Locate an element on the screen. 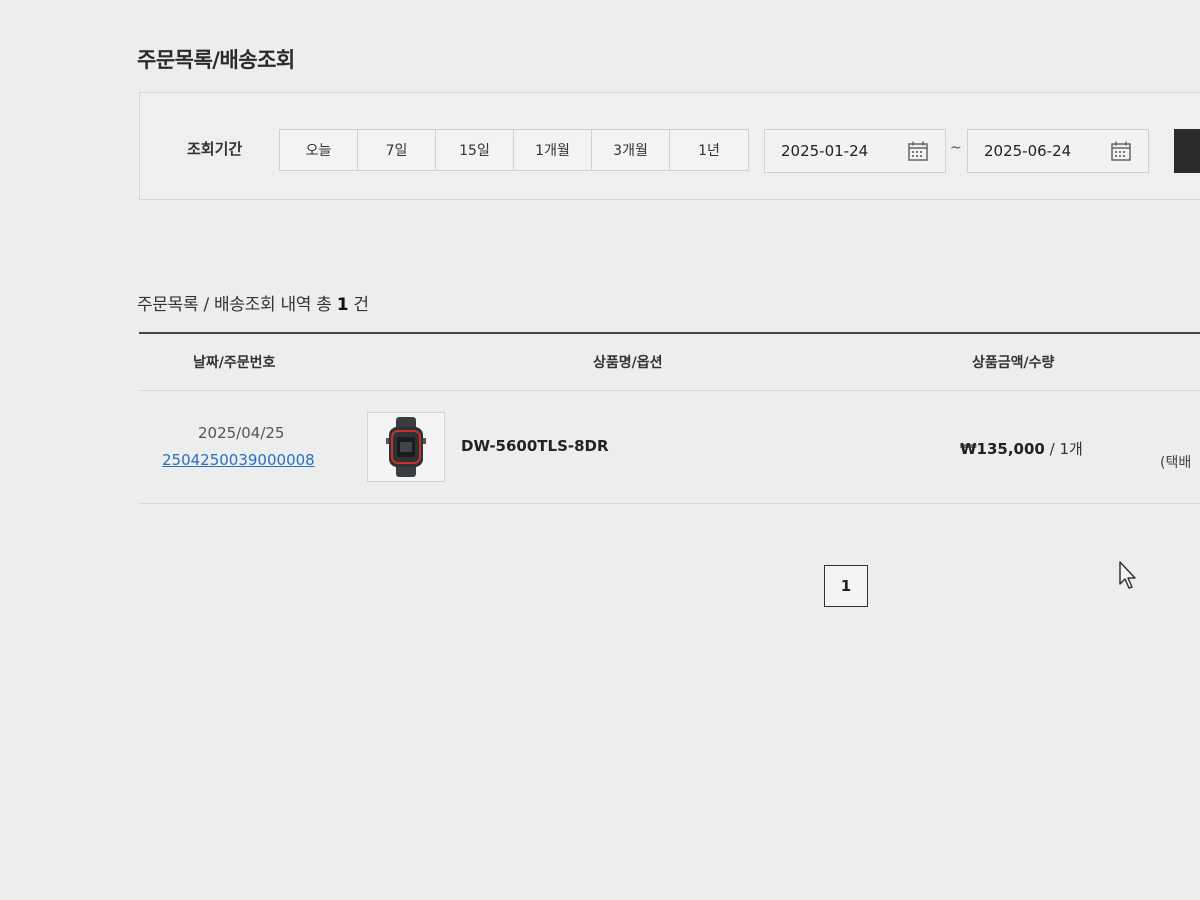 The height and width of the screenshot is (900, 1200). order-list-summary: 주문목록 / 배송조회 내역 총 1 건 is located at coordinates (253, 302).